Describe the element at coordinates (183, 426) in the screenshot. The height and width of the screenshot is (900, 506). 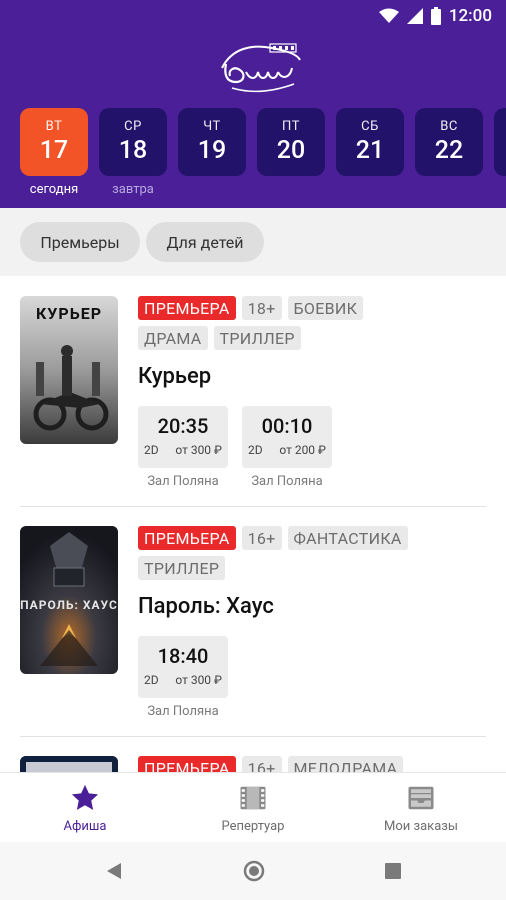
I see `session-time: 20:35` at that location.